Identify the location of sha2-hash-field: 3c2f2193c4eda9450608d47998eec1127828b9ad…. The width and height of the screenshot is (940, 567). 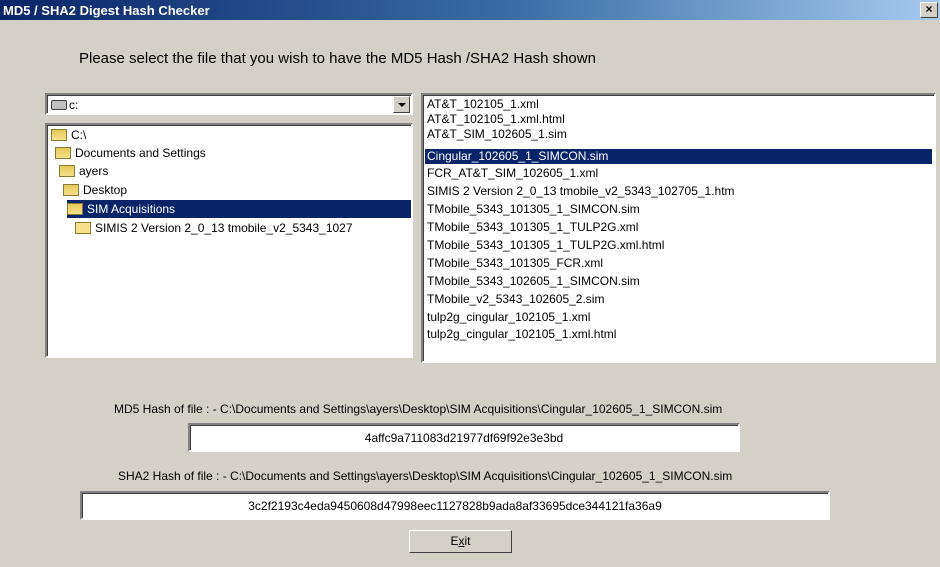
(455, 505).